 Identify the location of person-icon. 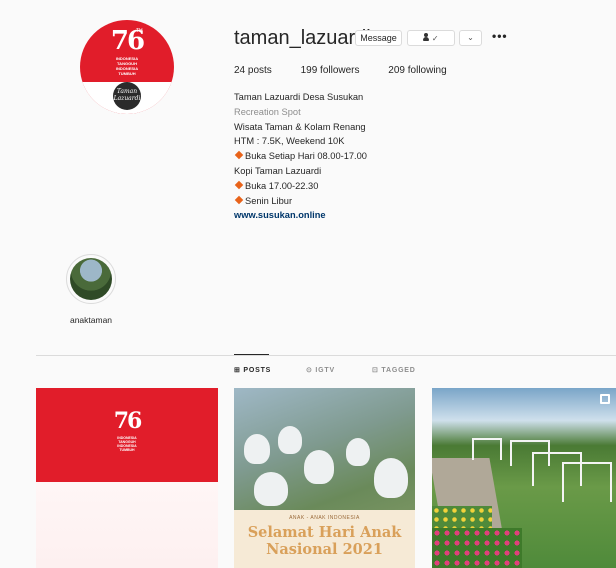
(426, 37).